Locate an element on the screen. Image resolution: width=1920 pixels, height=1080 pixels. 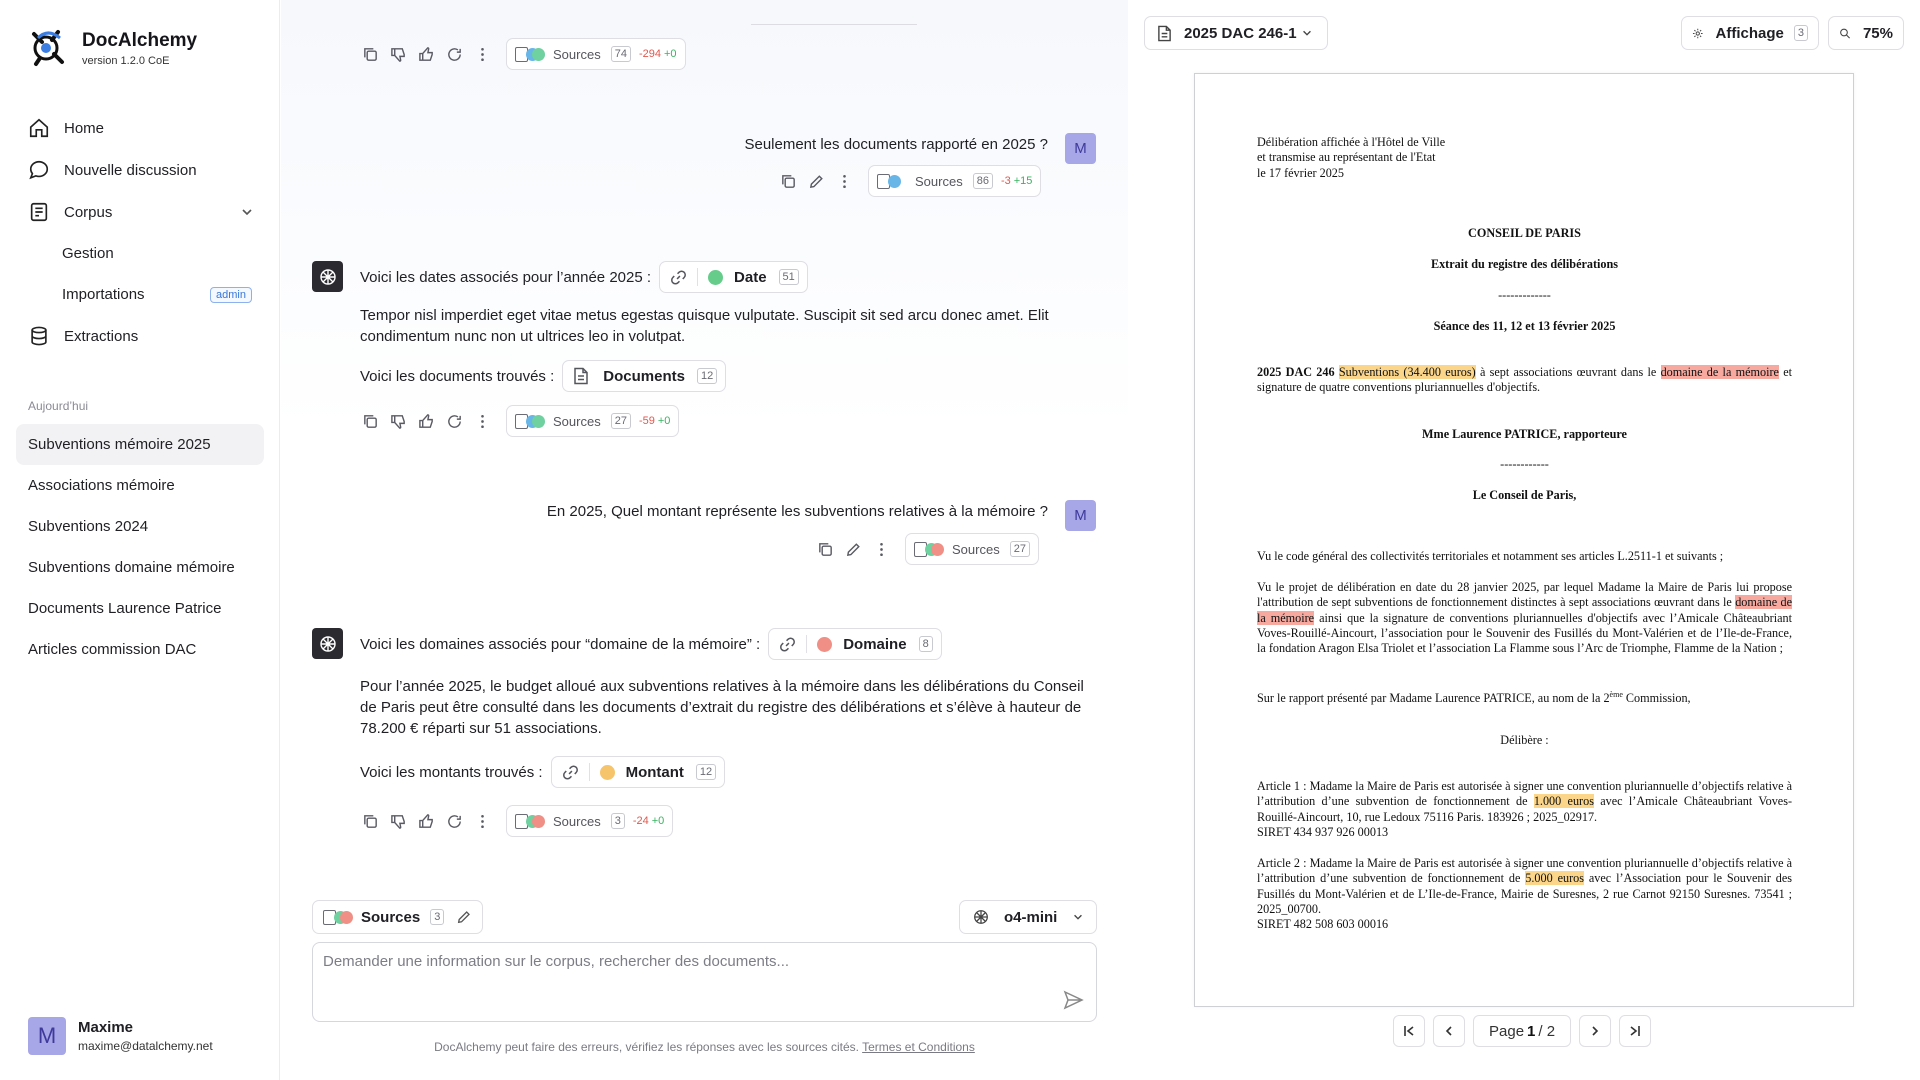
chevrons-first-icon is located at coordinates (1409, 1031).